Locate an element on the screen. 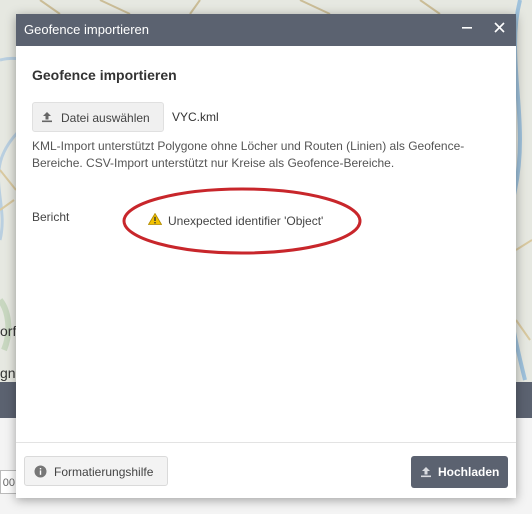  footer-divider is located at coordinates (266, 442).